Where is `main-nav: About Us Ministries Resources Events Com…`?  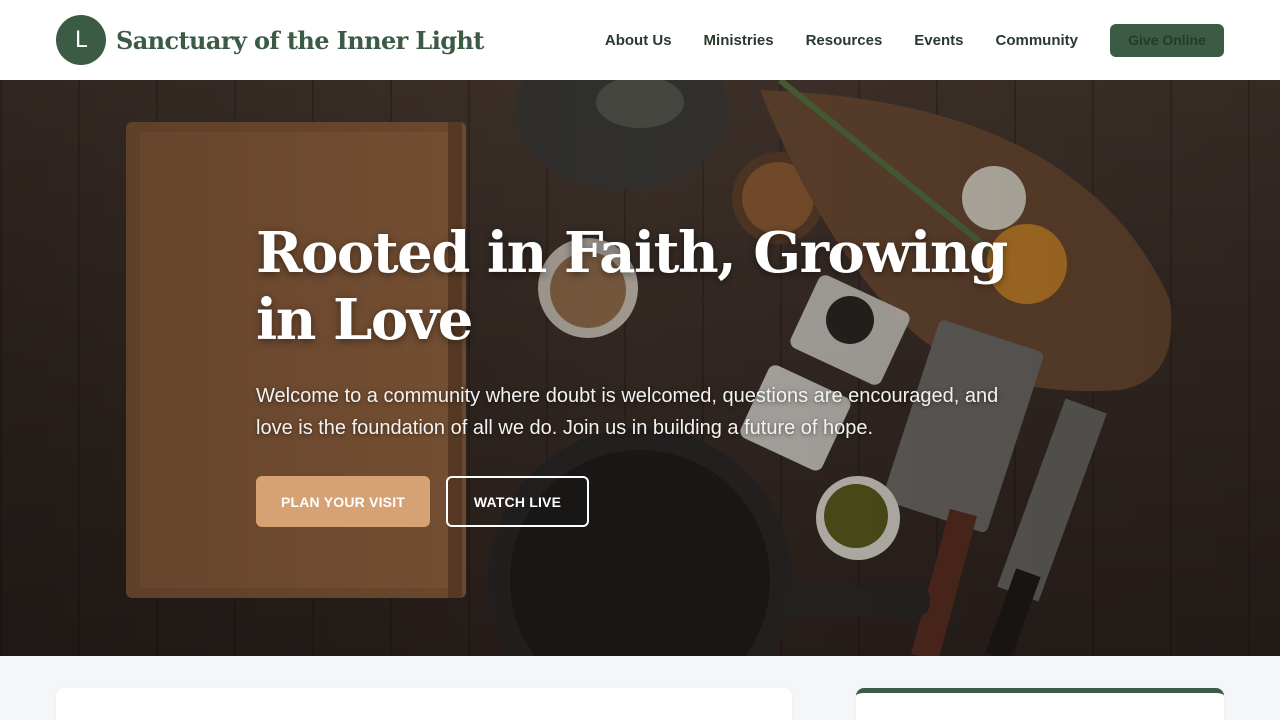 main-nav: About Us Ministries Resources Events Com… is located at coordinates (914, 40).